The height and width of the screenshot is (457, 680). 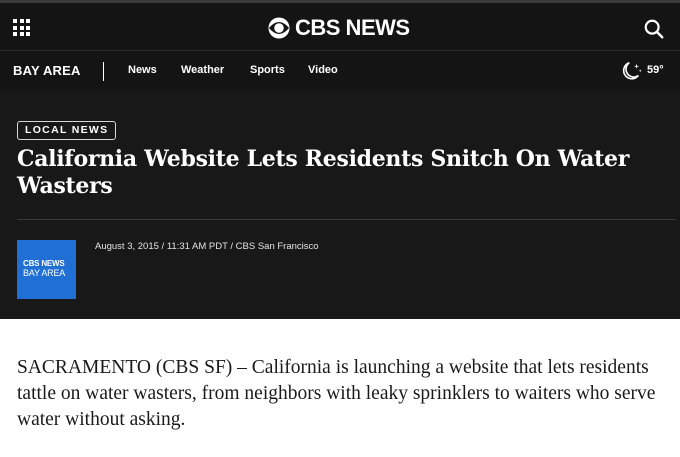 What do you see at coordinates (44, 263) in the screenshot?
I see `source-logo-line1: CBS NEWS` at bounding box center [44, 263].